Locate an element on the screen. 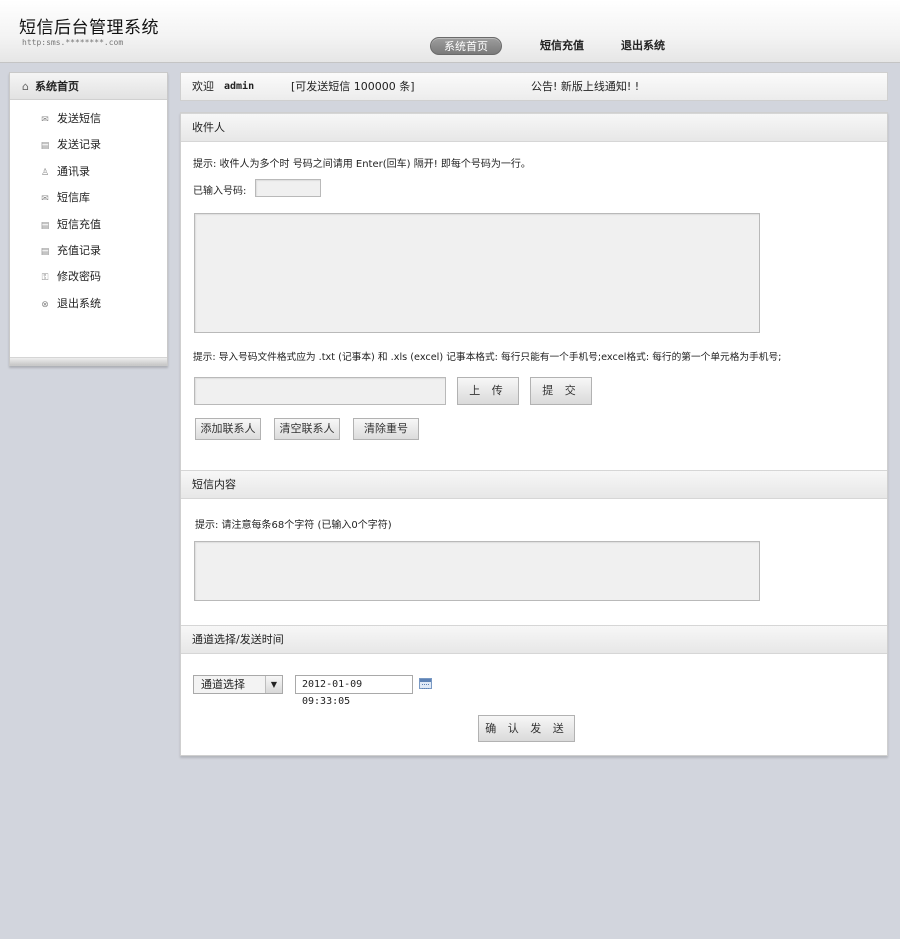  confirm-send-button: 确 认 发 送 is located at coordinates (526, 728).